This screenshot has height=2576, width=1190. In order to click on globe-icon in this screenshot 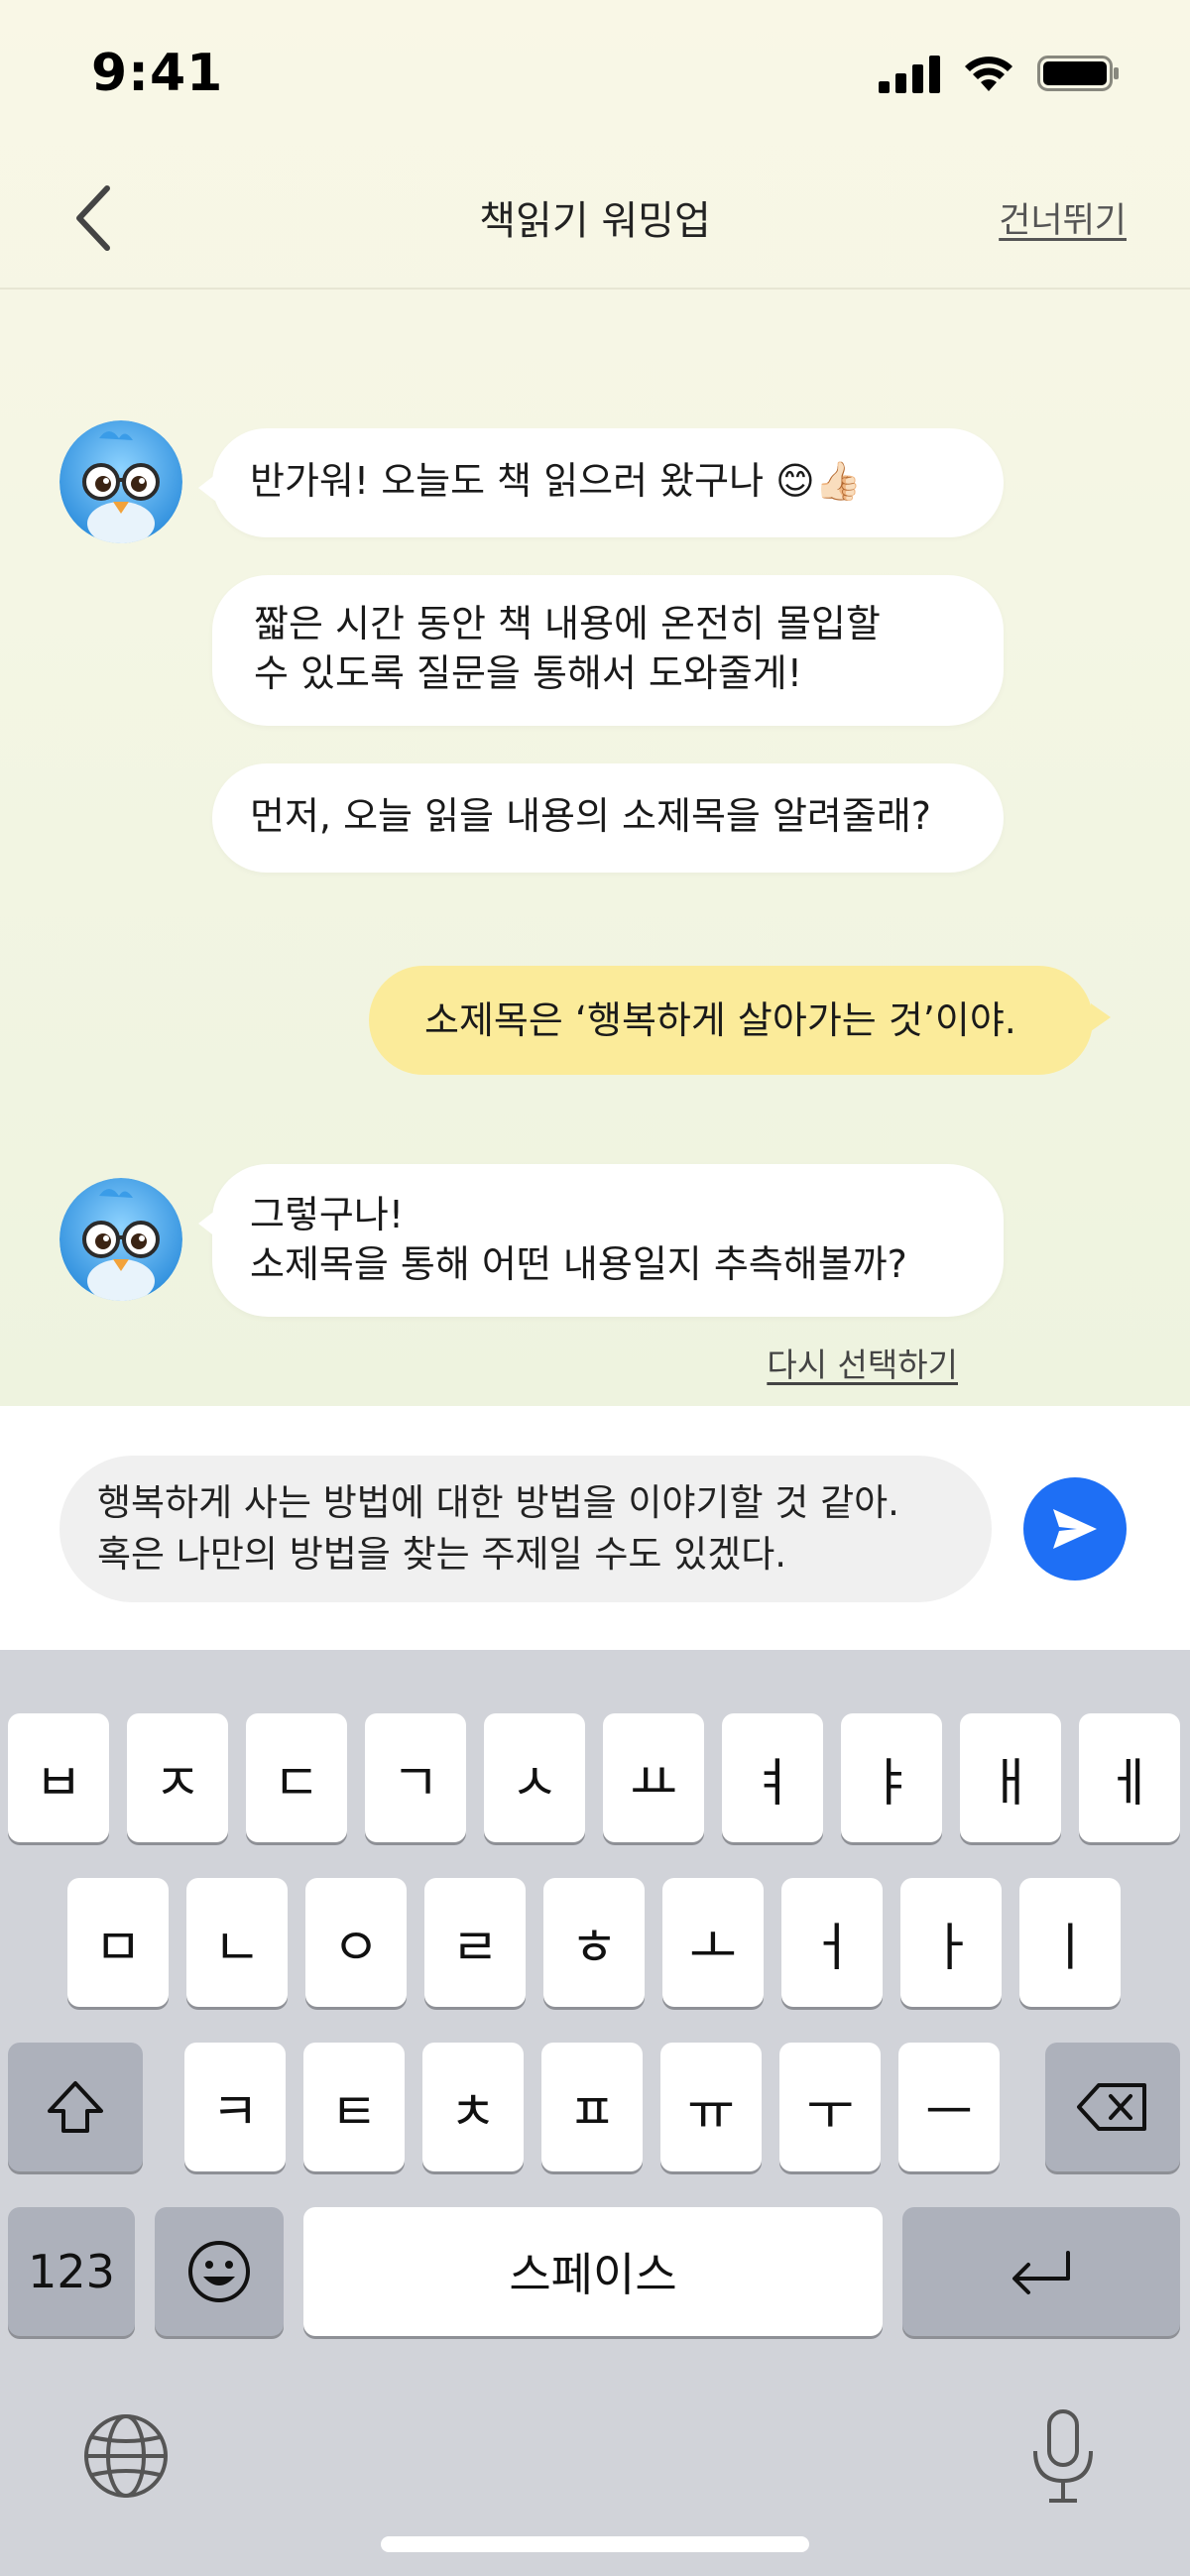, I will do `click(126, 2456)`.